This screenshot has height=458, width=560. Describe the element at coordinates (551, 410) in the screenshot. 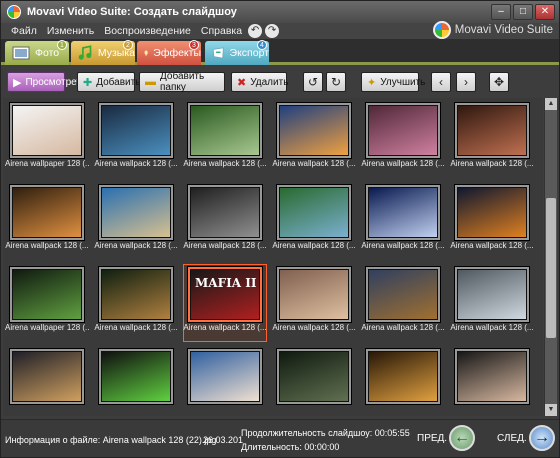

I see `scroll-down-icon: ▼` at that location.